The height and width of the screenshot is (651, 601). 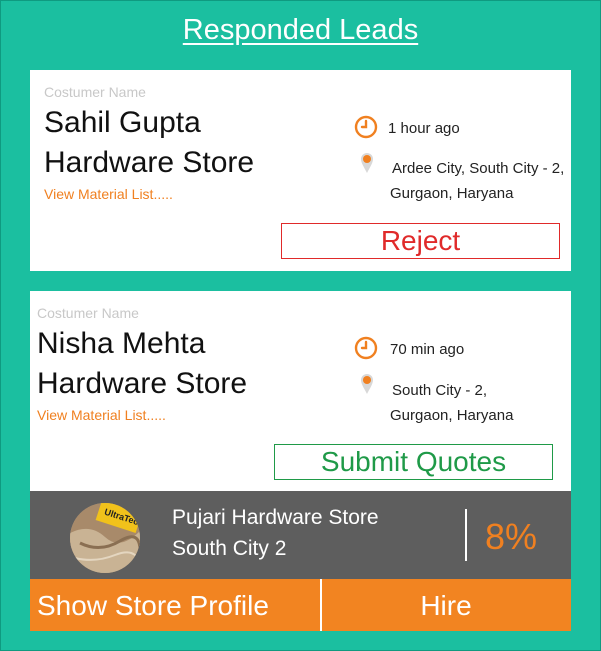 What do you see at coordinates (478, 168) in the screenshot?
I see `address-line-1: Ardee City, South City - 2,` at bounding box center [478, 168].